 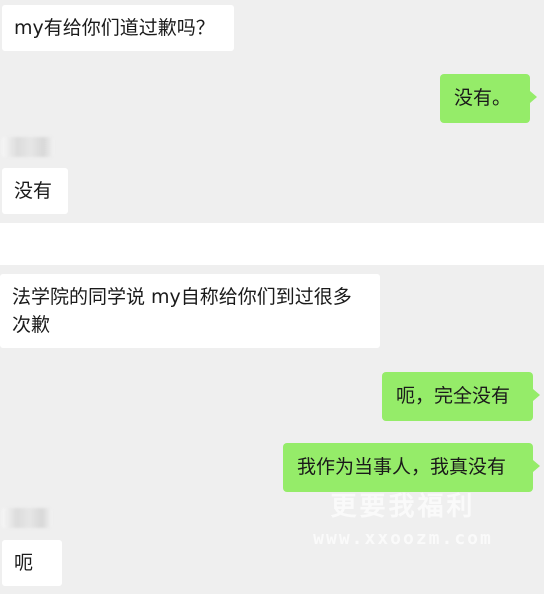 I want to click on message-text: 没有。, so click(x=483, y=98).